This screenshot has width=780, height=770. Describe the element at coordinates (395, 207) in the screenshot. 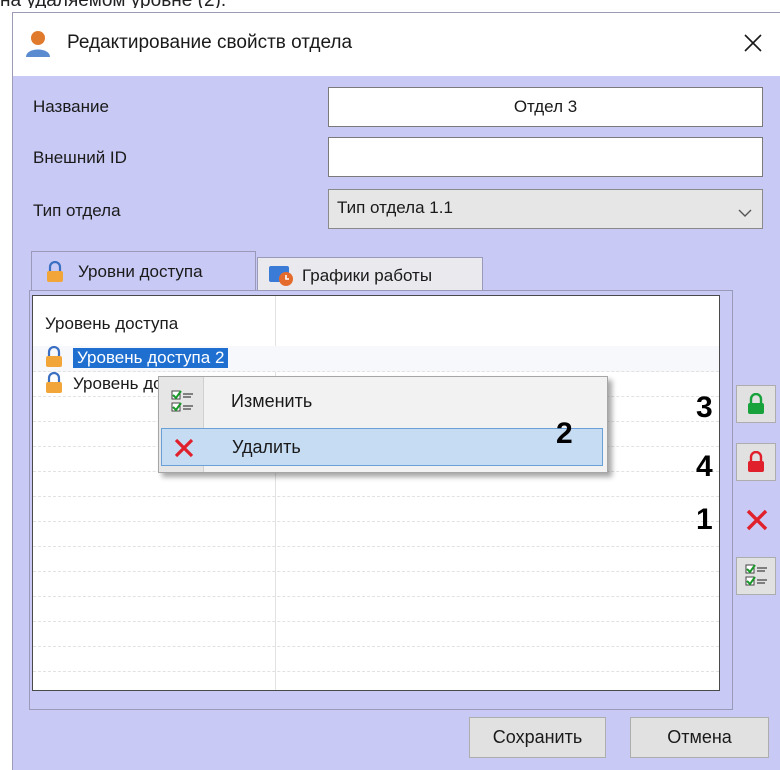

I see `dept-type-value: Тип отдела 1.1` at that location.